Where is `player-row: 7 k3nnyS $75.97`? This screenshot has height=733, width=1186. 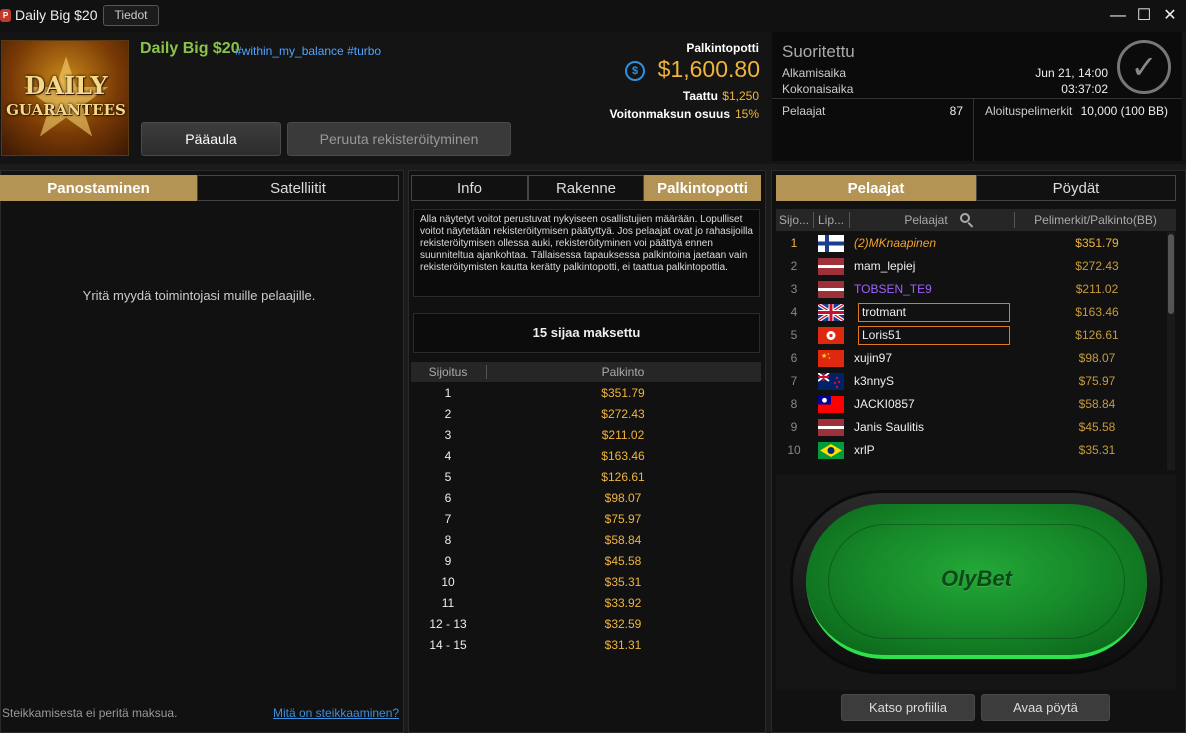
player-row: 7 k3nnyS $75.97 is located at coordinates (971, 381).